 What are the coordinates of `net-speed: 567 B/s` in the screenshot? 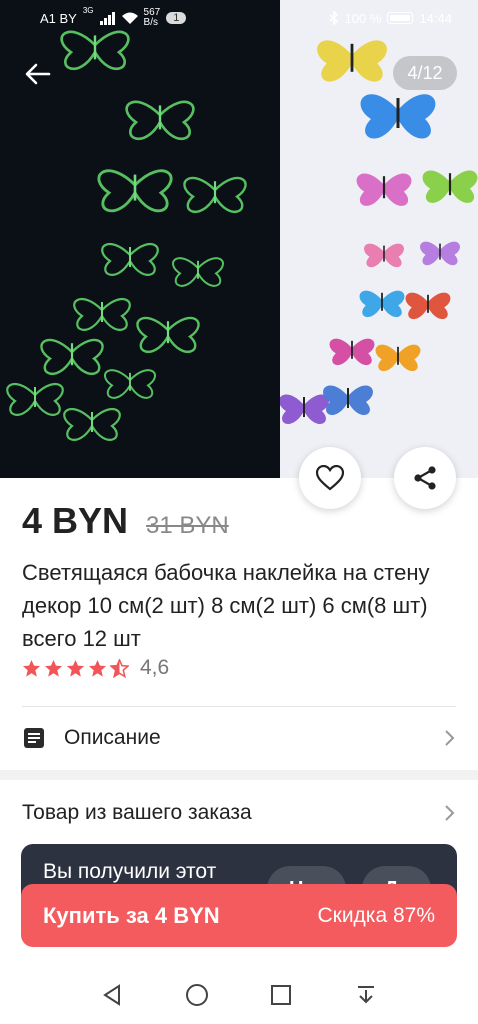 It's located at (152, 18).